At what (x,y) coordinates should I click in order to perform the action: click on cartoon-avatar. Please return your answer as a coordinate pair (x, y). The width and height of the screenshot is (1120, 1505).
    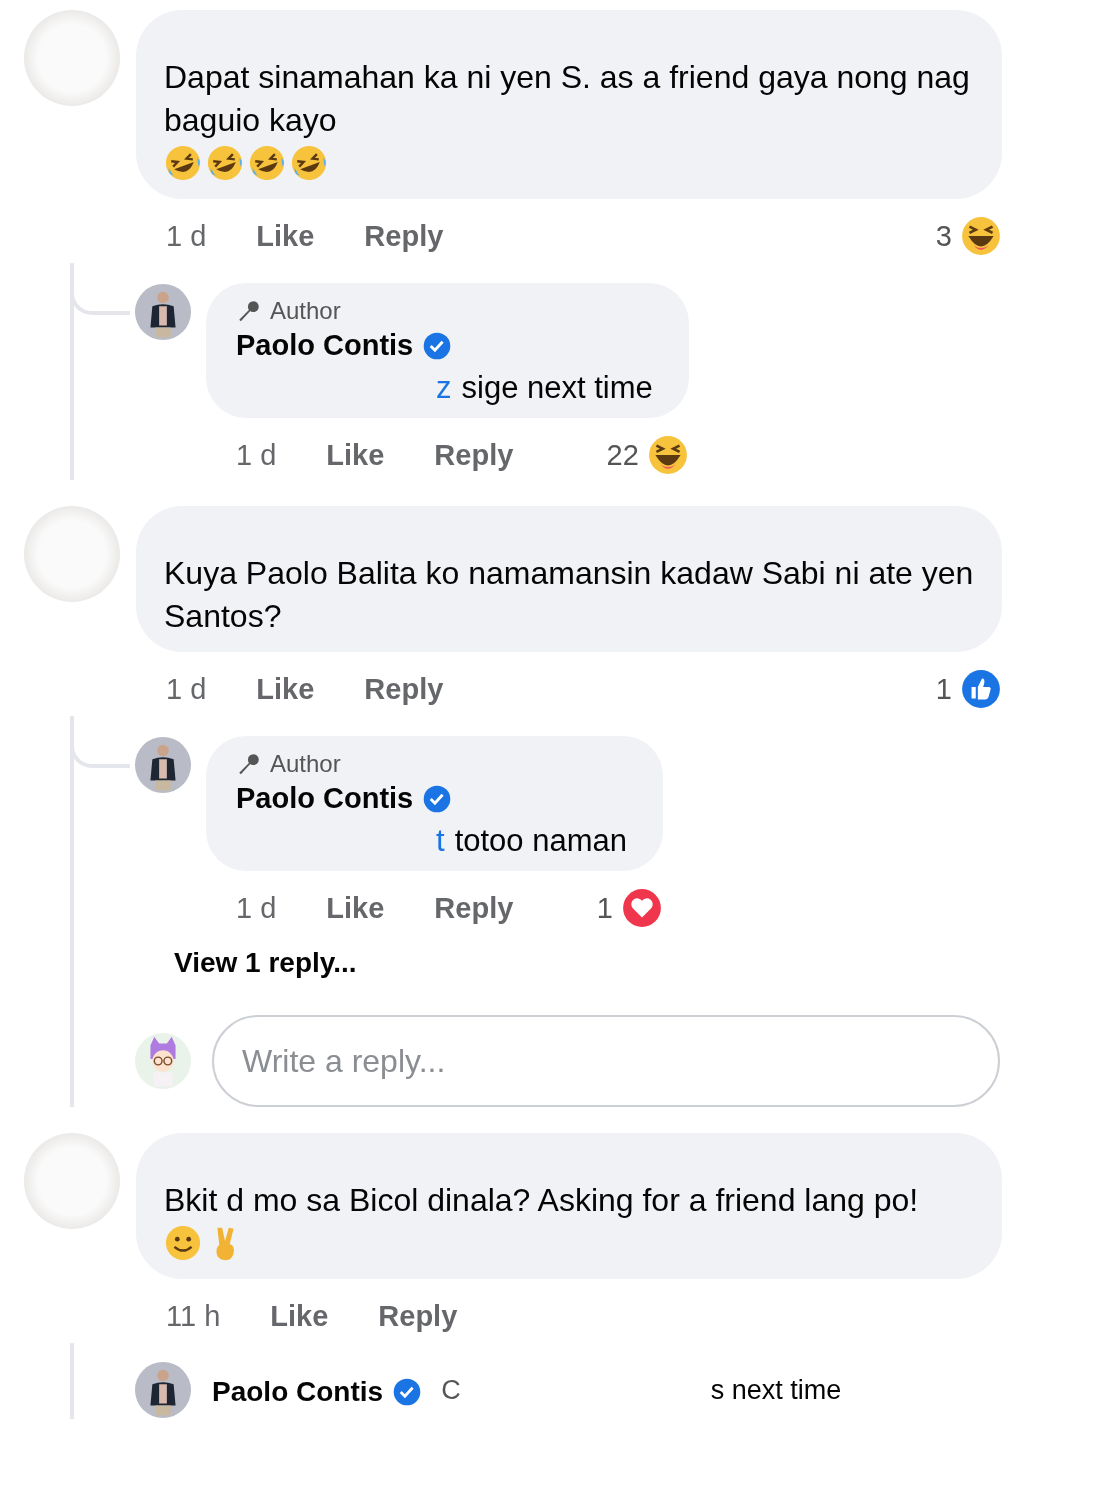
    Looking at the image, I should click on (163, 1061).